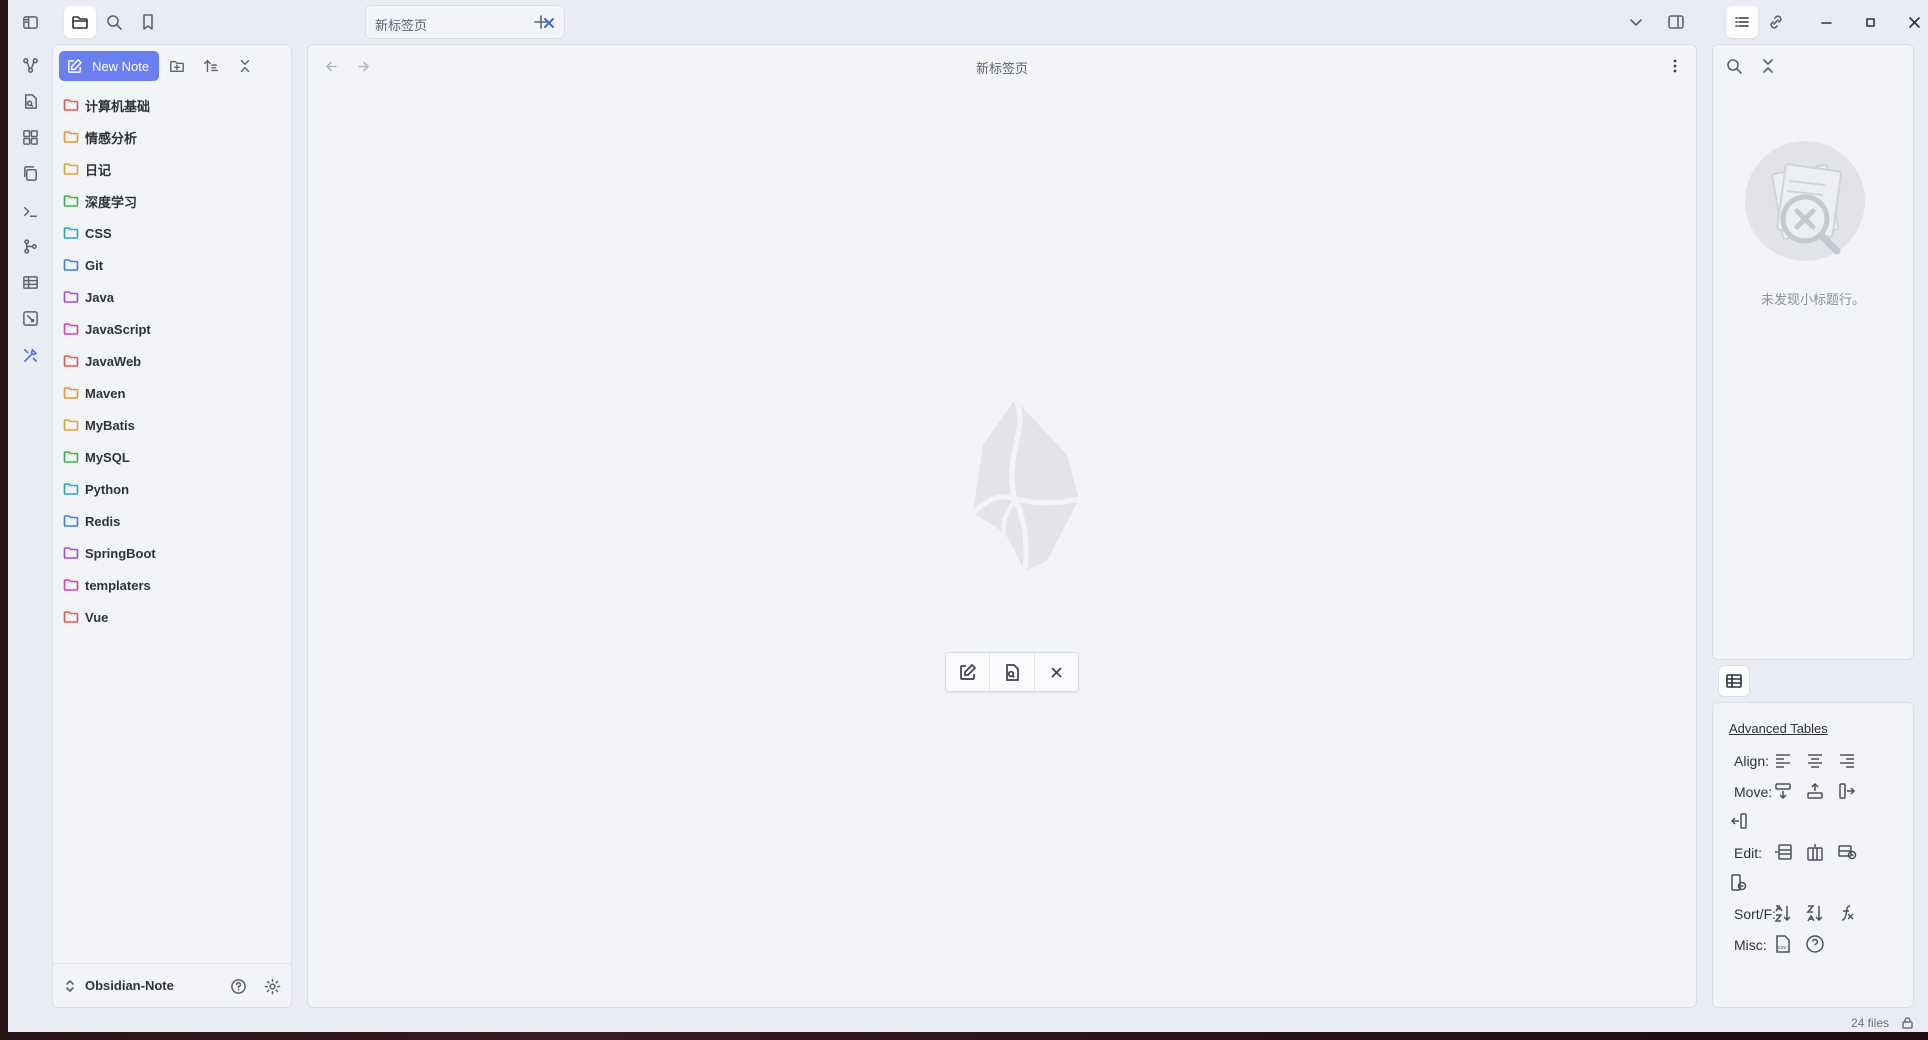  I want to click on table-icon, so click(30, 282).